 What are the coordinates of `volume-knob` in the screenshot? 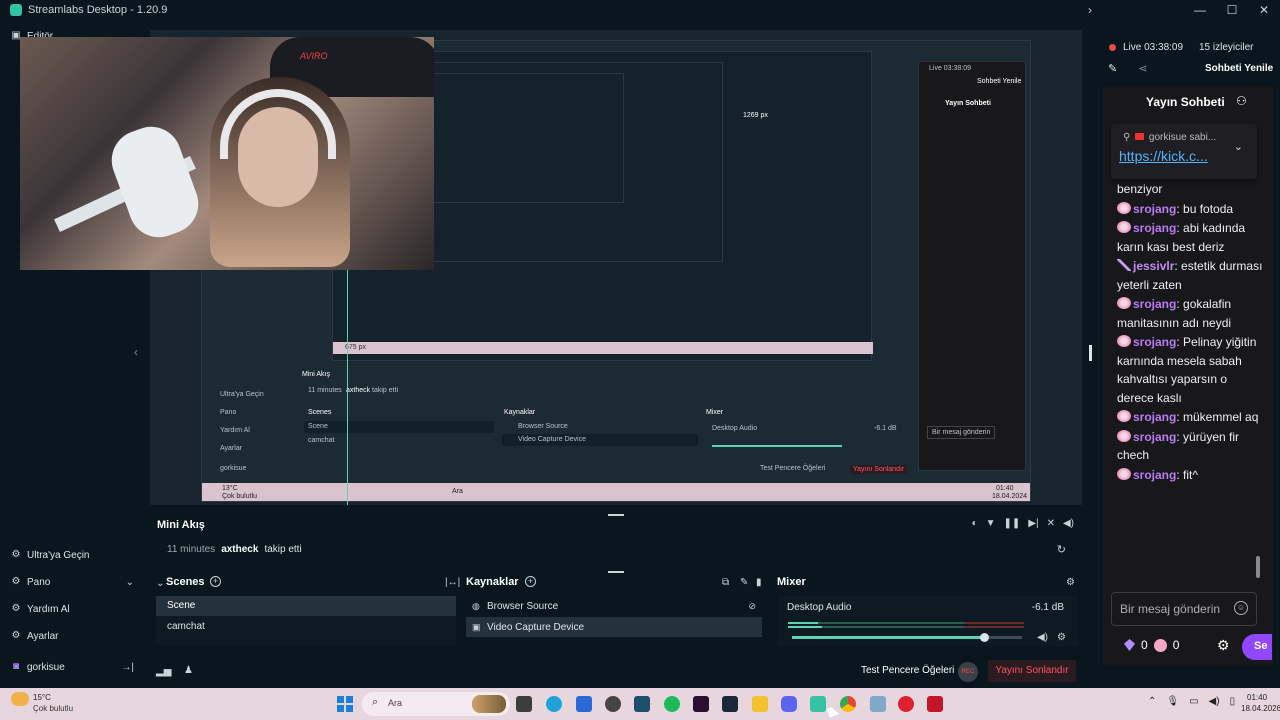 It's located at (984, 637).